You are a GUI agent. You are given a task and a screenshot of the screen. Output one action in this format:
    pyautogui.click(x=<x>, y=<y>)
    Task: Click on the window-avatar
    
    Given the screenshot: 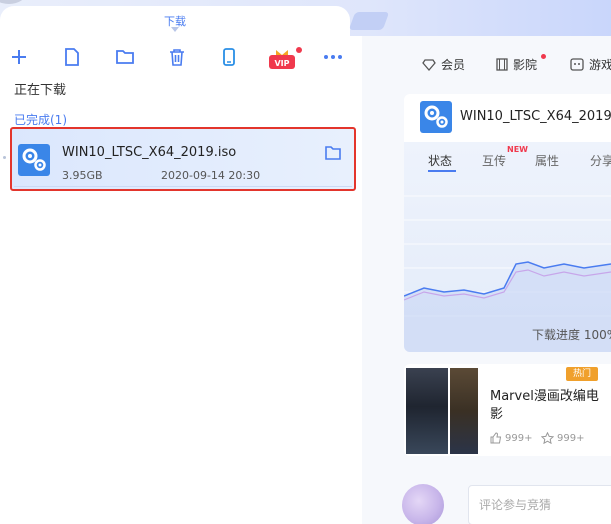 What is the action you would take?
    pyautogui.click(x=13, y=2)
    